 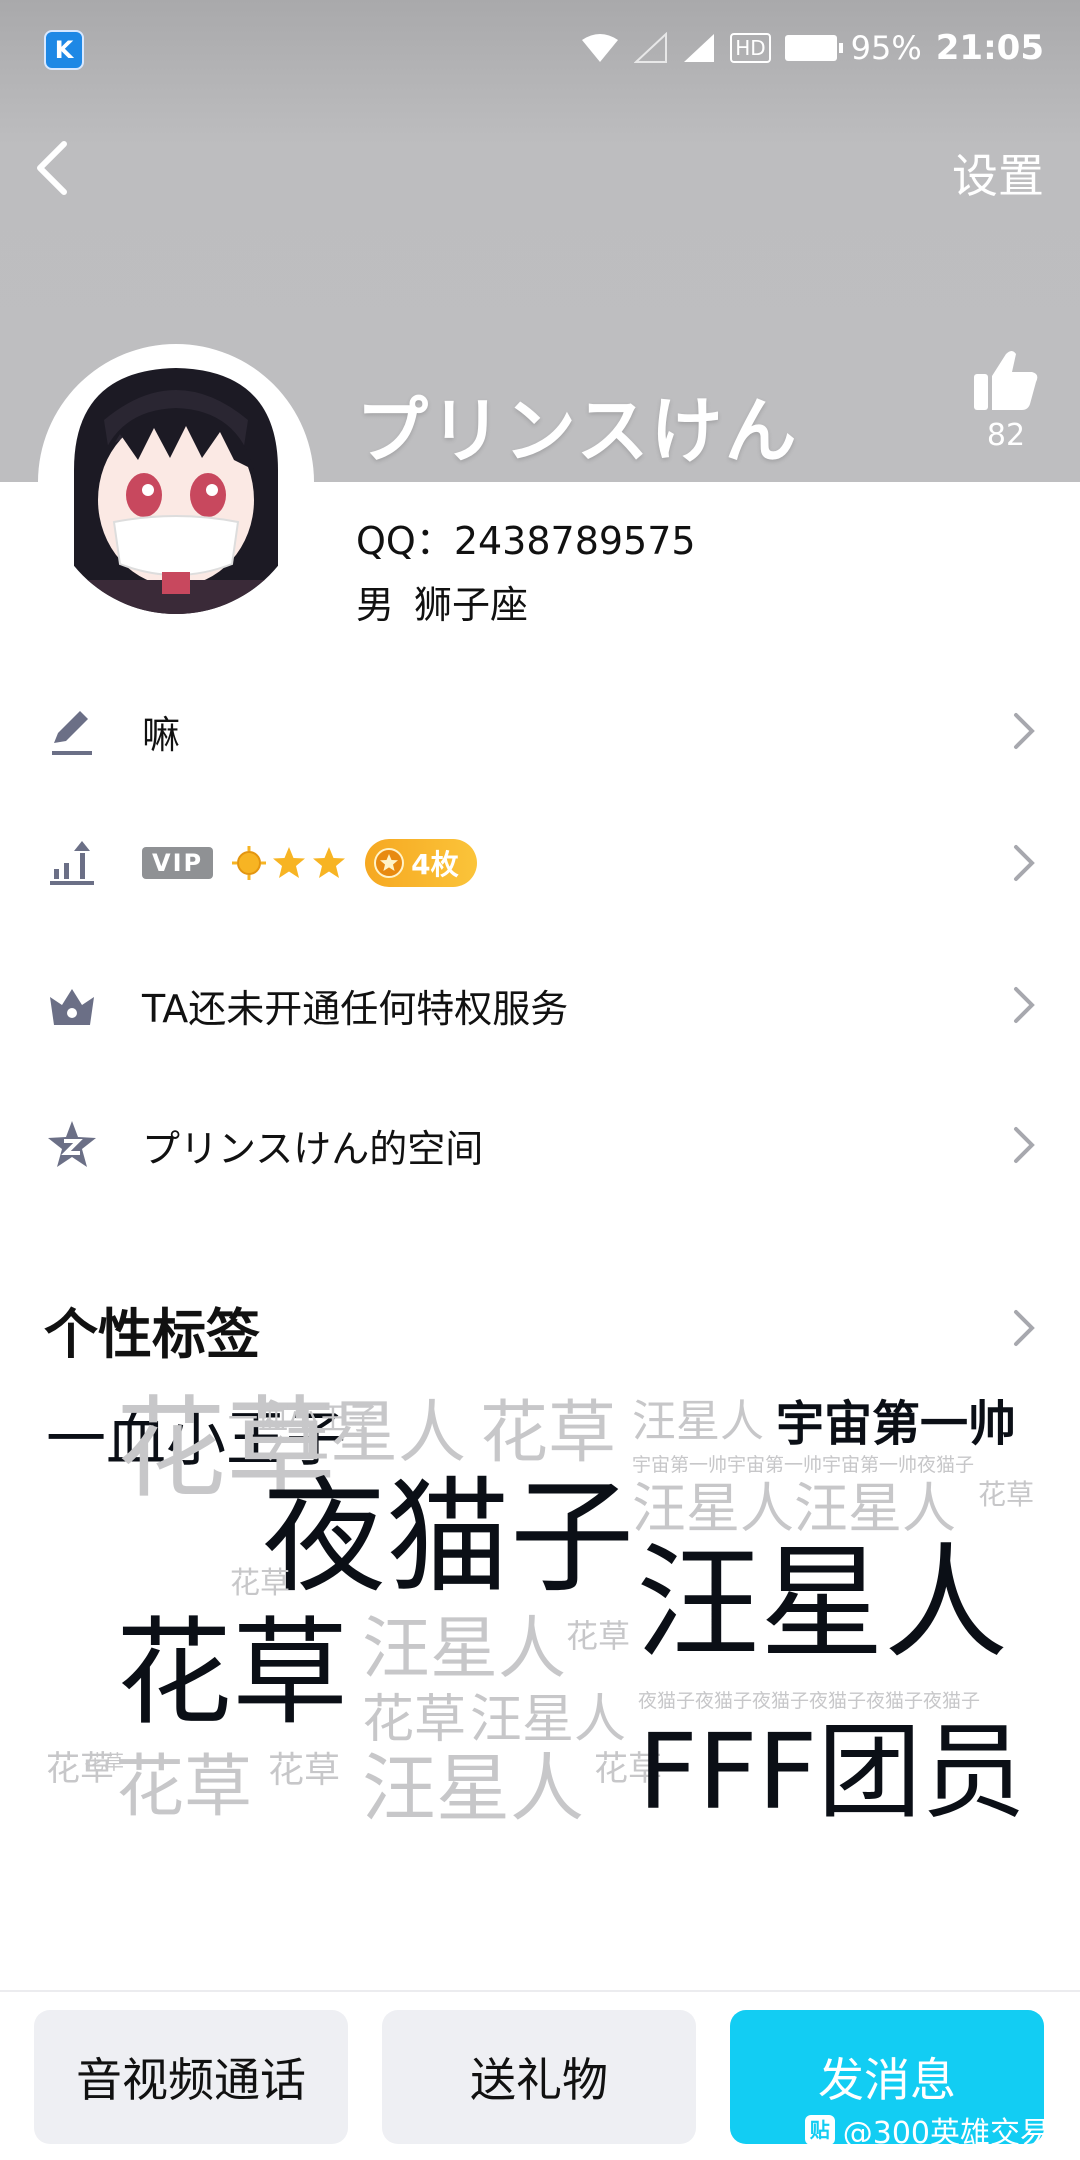 What do you see at coordinates (1006, 435) in the screenshot?
I see `like-count: 82` at bounding box center [1006, 435].